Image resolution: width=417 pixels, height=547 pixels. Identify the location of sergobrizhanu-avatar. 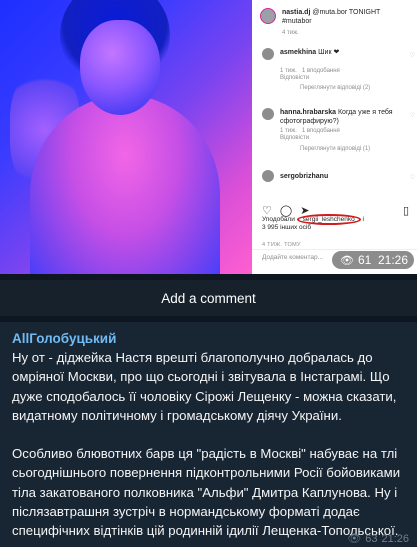
(268, 176).